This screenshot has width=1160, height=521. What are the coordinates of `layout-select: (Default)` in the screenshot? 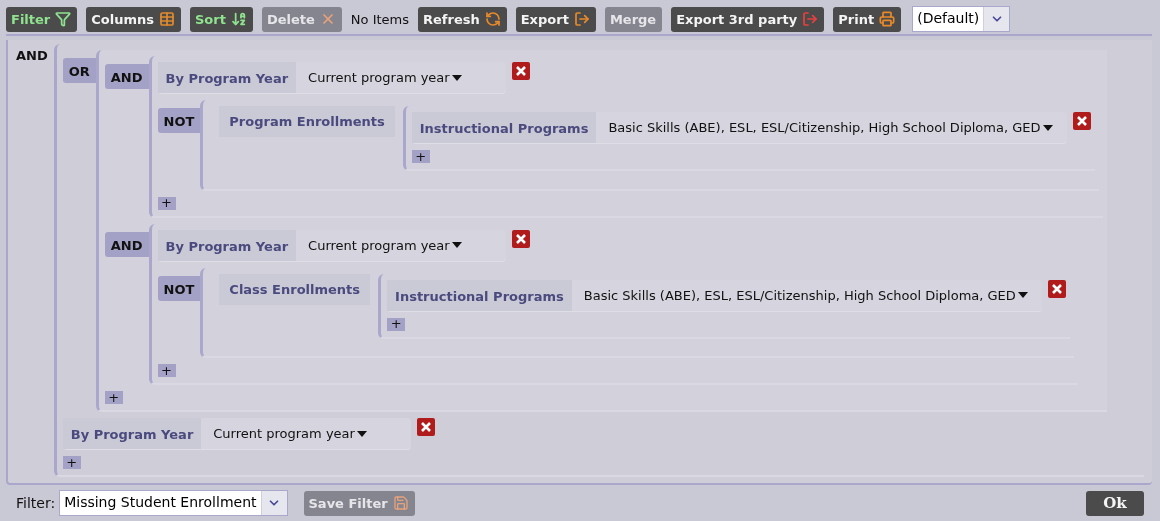 It's located at (961, 19).